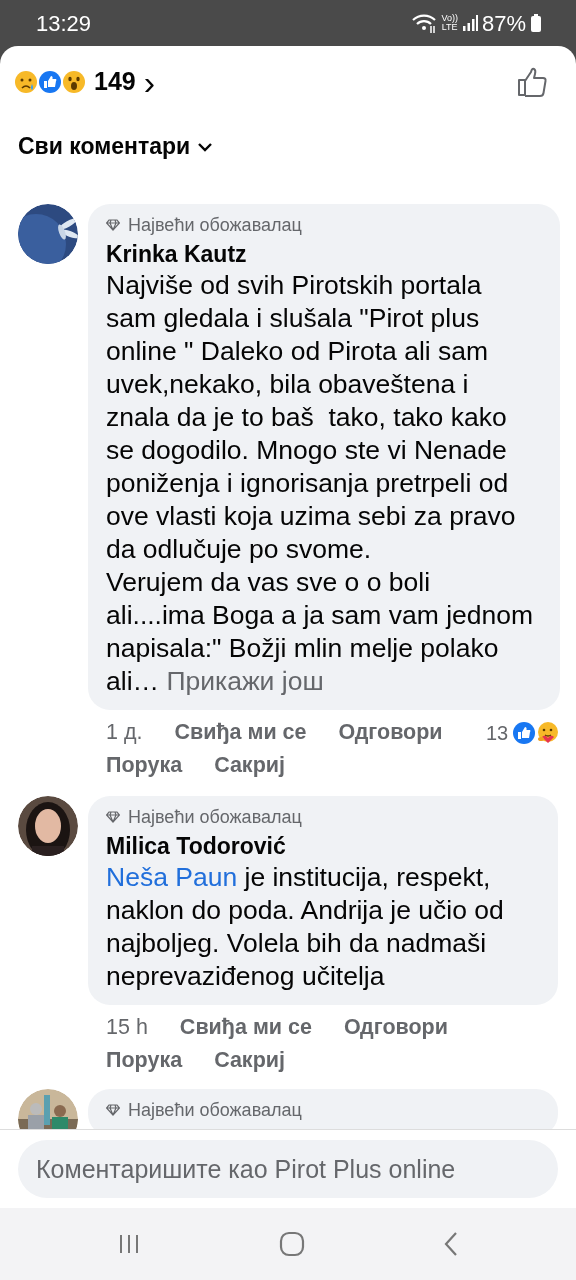  Describe the element at coordinates (451, 1244) in the screenshot. I see `back-icon` at that location.